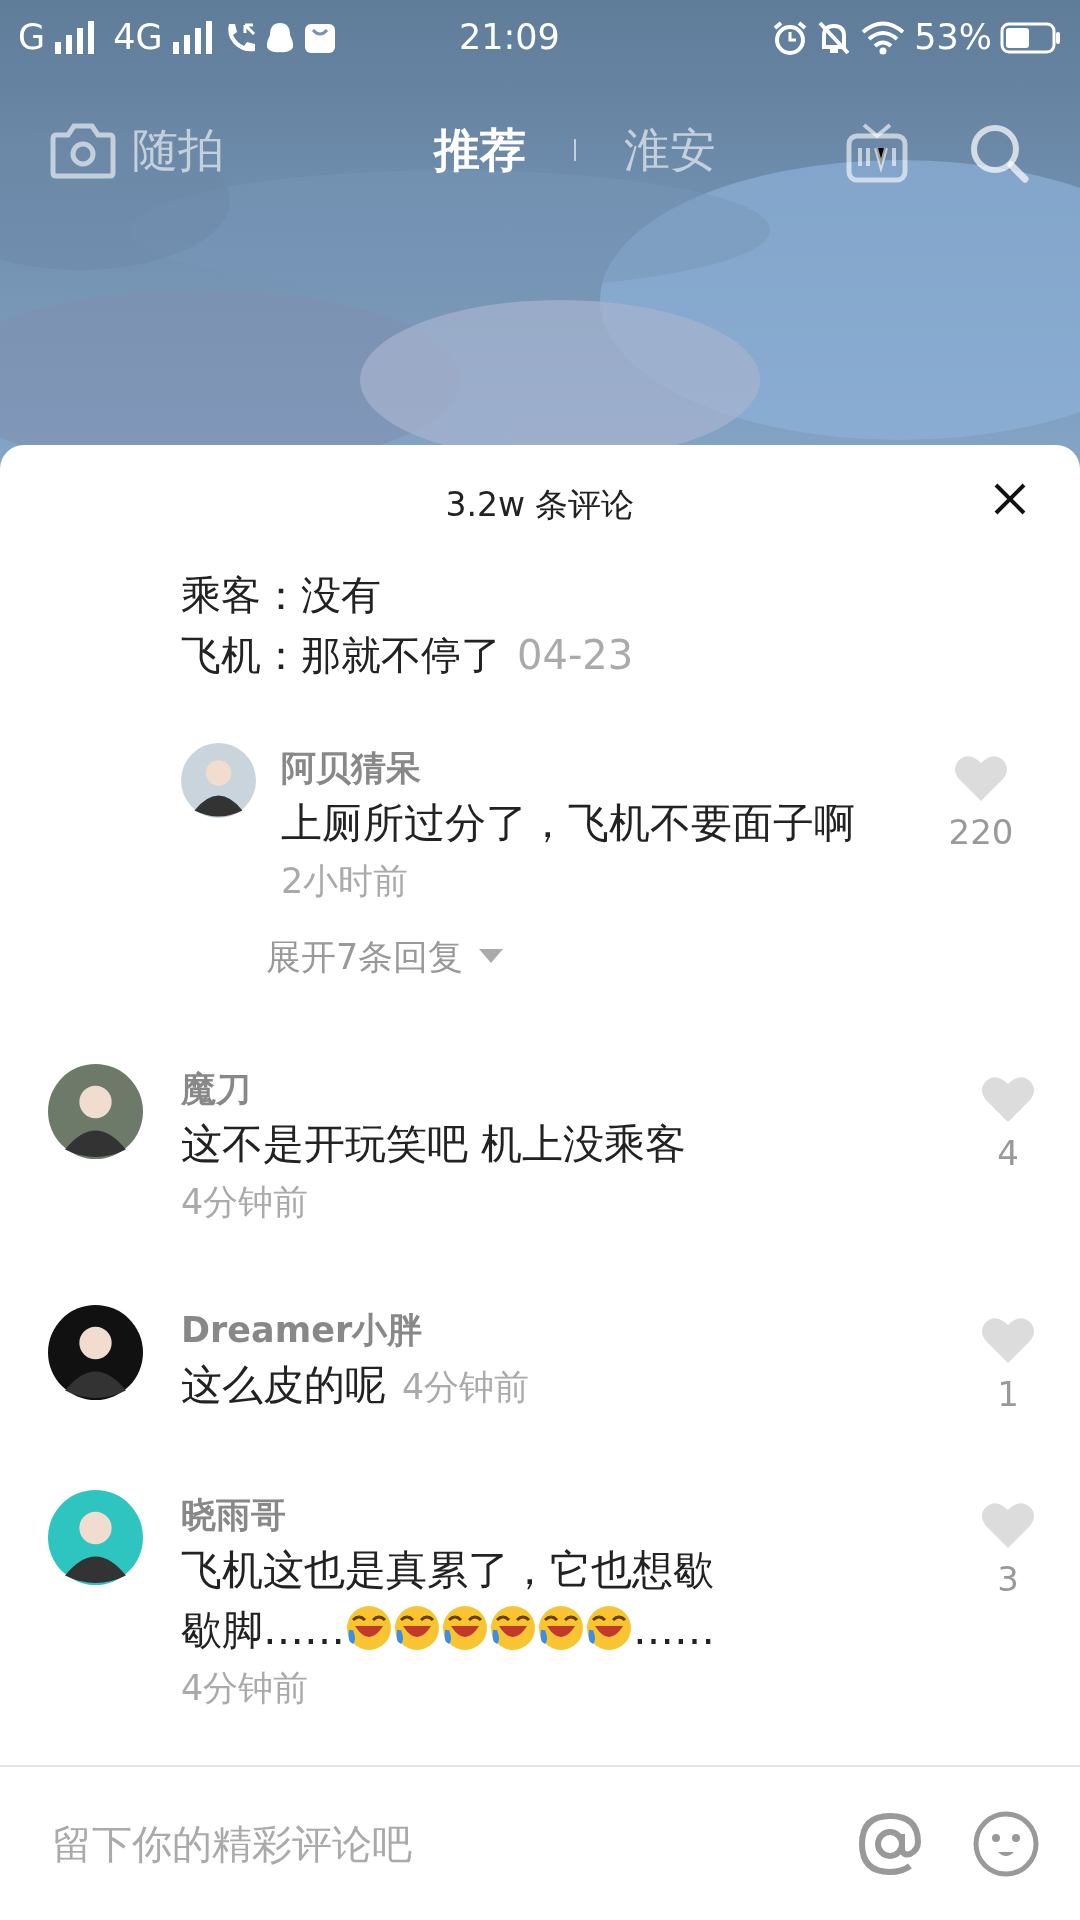 This screenshot has width=1080, height=1920. What do you see at coordinates (345, 881) in the screenshot?
I see `comment-time: 2小时前` at bounding box center [345, 881].